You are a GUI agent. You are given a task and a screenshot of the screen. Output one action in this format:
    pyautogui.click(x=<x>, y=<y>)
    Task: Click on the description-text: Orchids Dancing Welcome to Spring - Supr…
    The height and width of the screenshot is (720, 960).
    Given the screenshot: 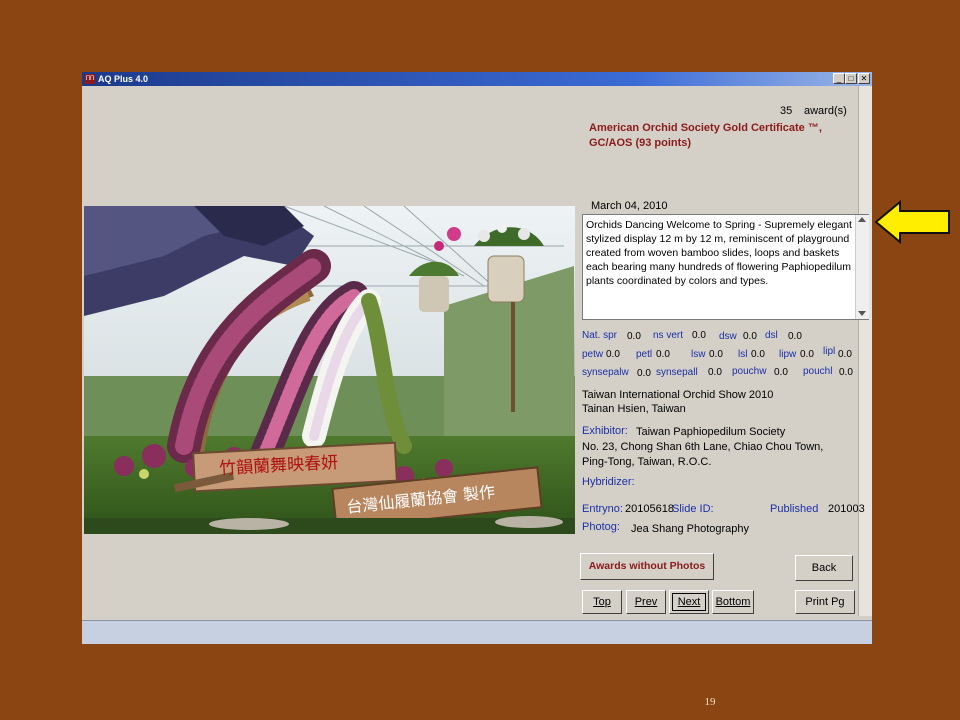 What is the action you would take?
    pyautogui.click(x=719, y=253)
    